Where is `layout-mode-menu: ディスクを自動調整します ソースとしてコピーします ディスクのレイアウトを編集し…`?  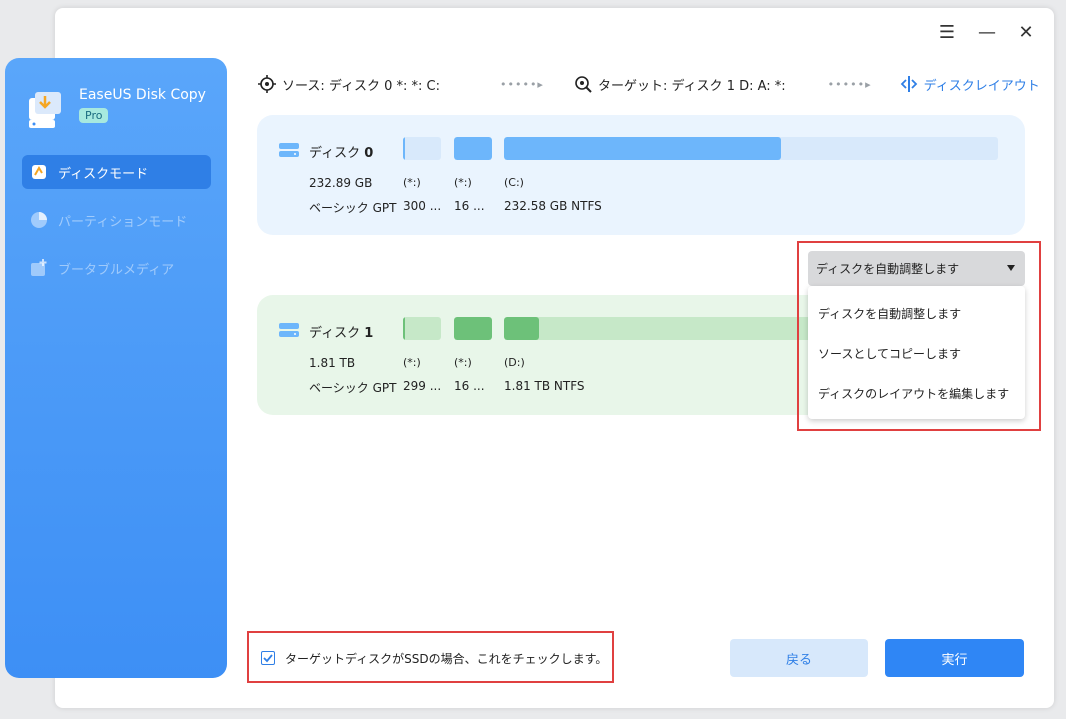
layout-mode-menu: ディスクを自動調整します ソースとしてコピーします ディスクのレイアウトを編集し… is located at coordinates (916, 352).